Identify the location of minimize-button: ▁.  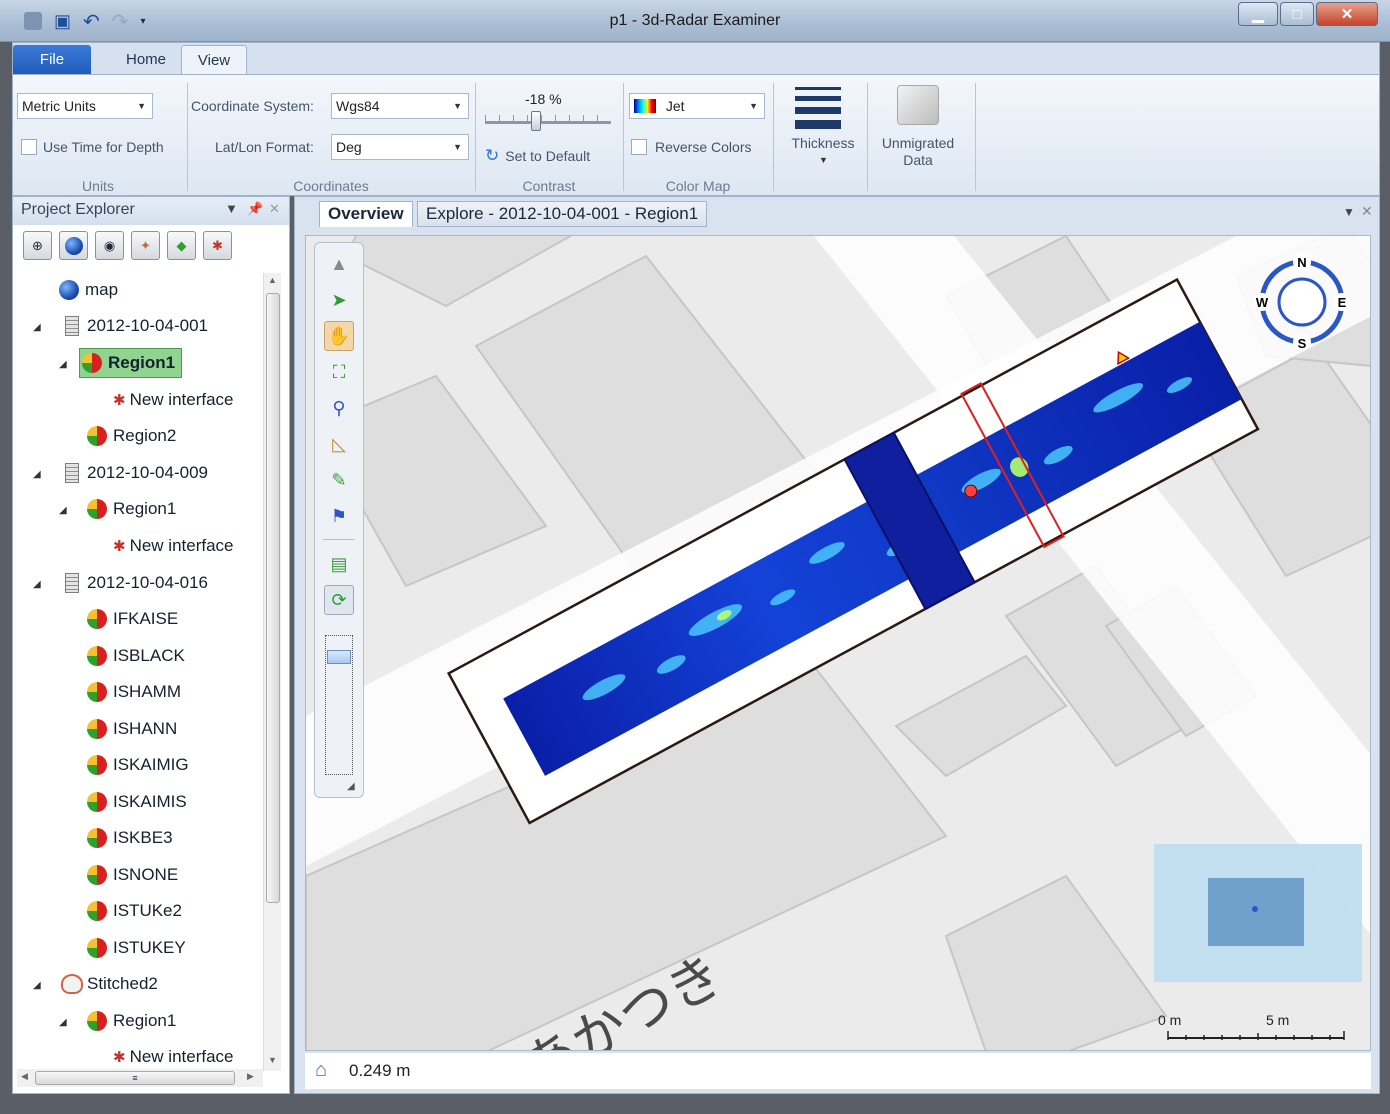
(1258, 14).